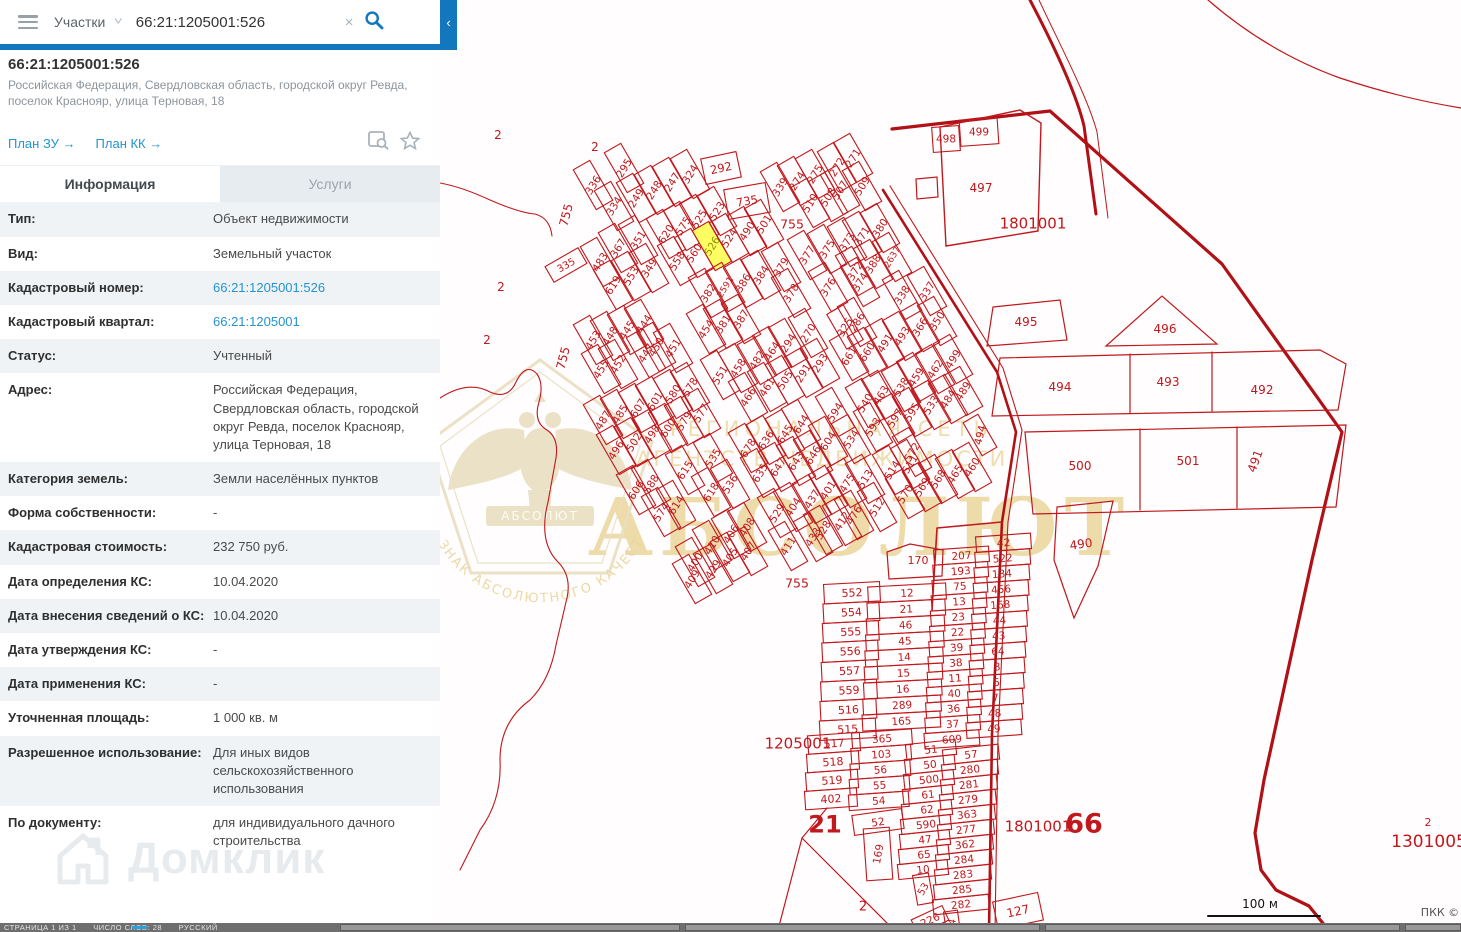 The image size is (1461, 932). I want to click on info-row: Дата применения КС: -, so click(220, 684).